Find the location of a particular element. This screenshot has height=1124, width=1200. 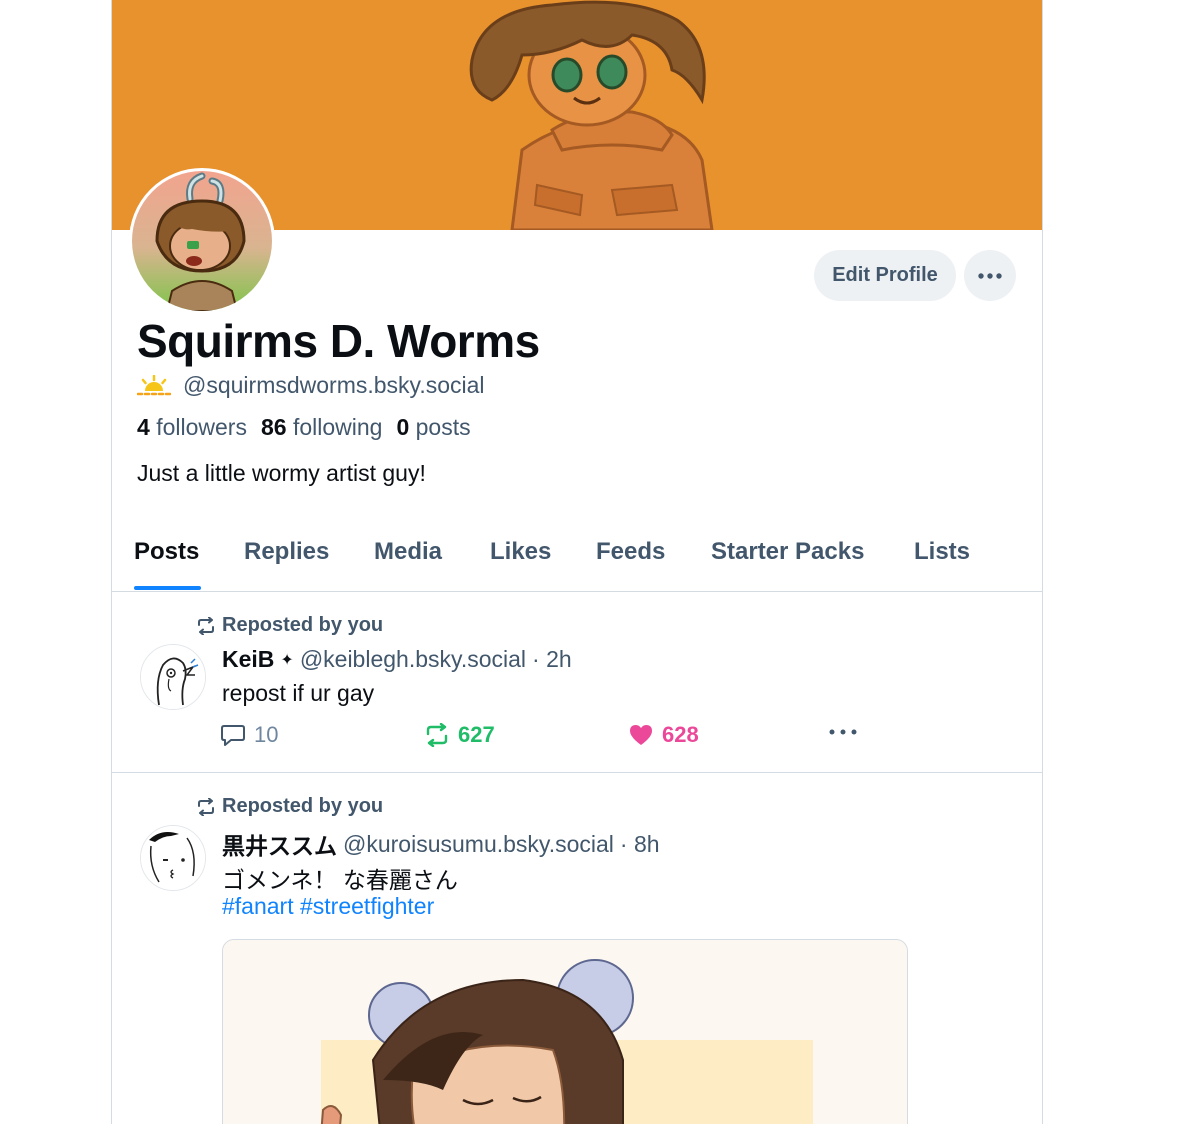

profile-bio: Just a little wormy artist guy! is located at coordinates (281, 473).